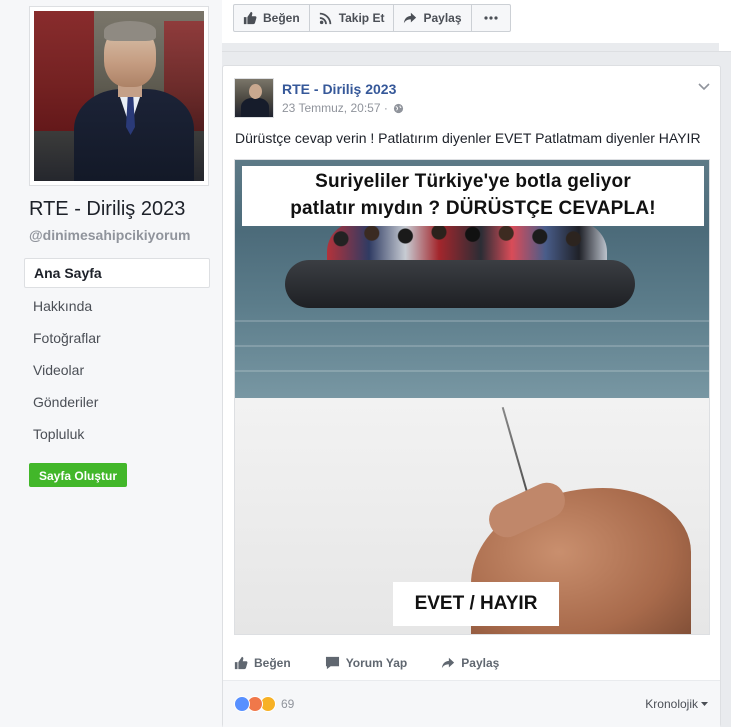 The height and width of the screenshot is (727, 731). What do you see at coordinates (671, 704) in the screenshot?
I see `comment-sort-label: Kronolojik` at bounding box center [671, 704].